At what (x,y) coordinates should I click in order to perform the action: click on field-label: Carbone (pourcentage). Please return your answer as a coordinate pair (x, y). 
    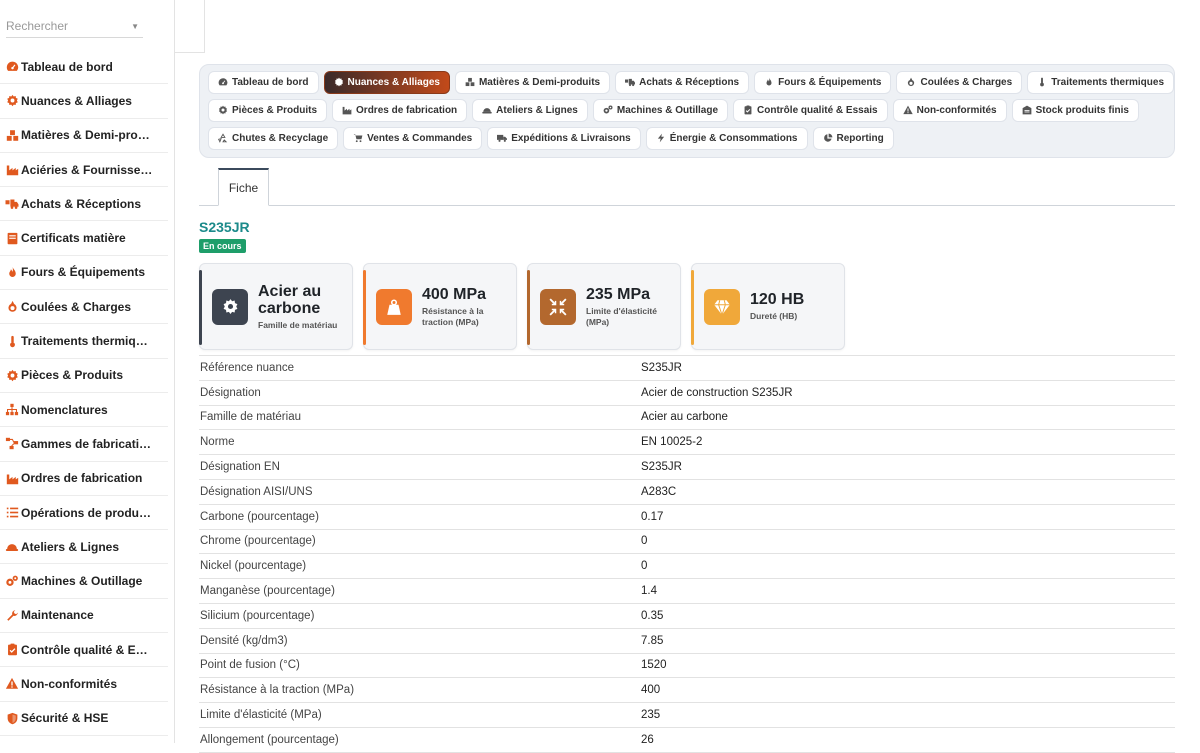
    Looking at the image, I should click on (259, 516).